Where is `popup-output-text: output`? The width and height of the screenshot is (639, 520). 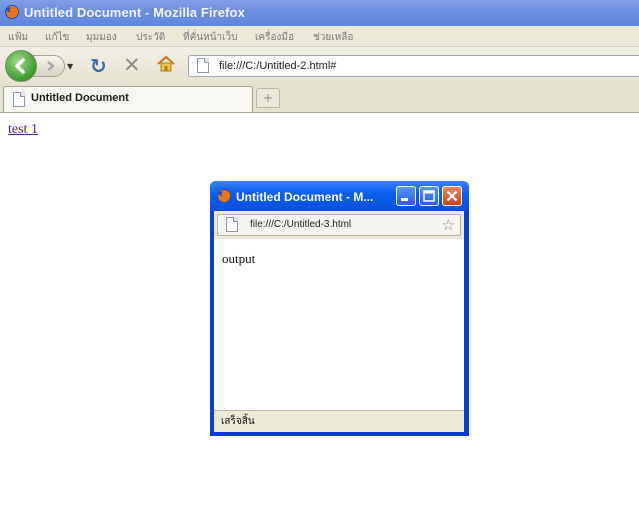
popup-output-text: output is located at coordinates (239, 258).